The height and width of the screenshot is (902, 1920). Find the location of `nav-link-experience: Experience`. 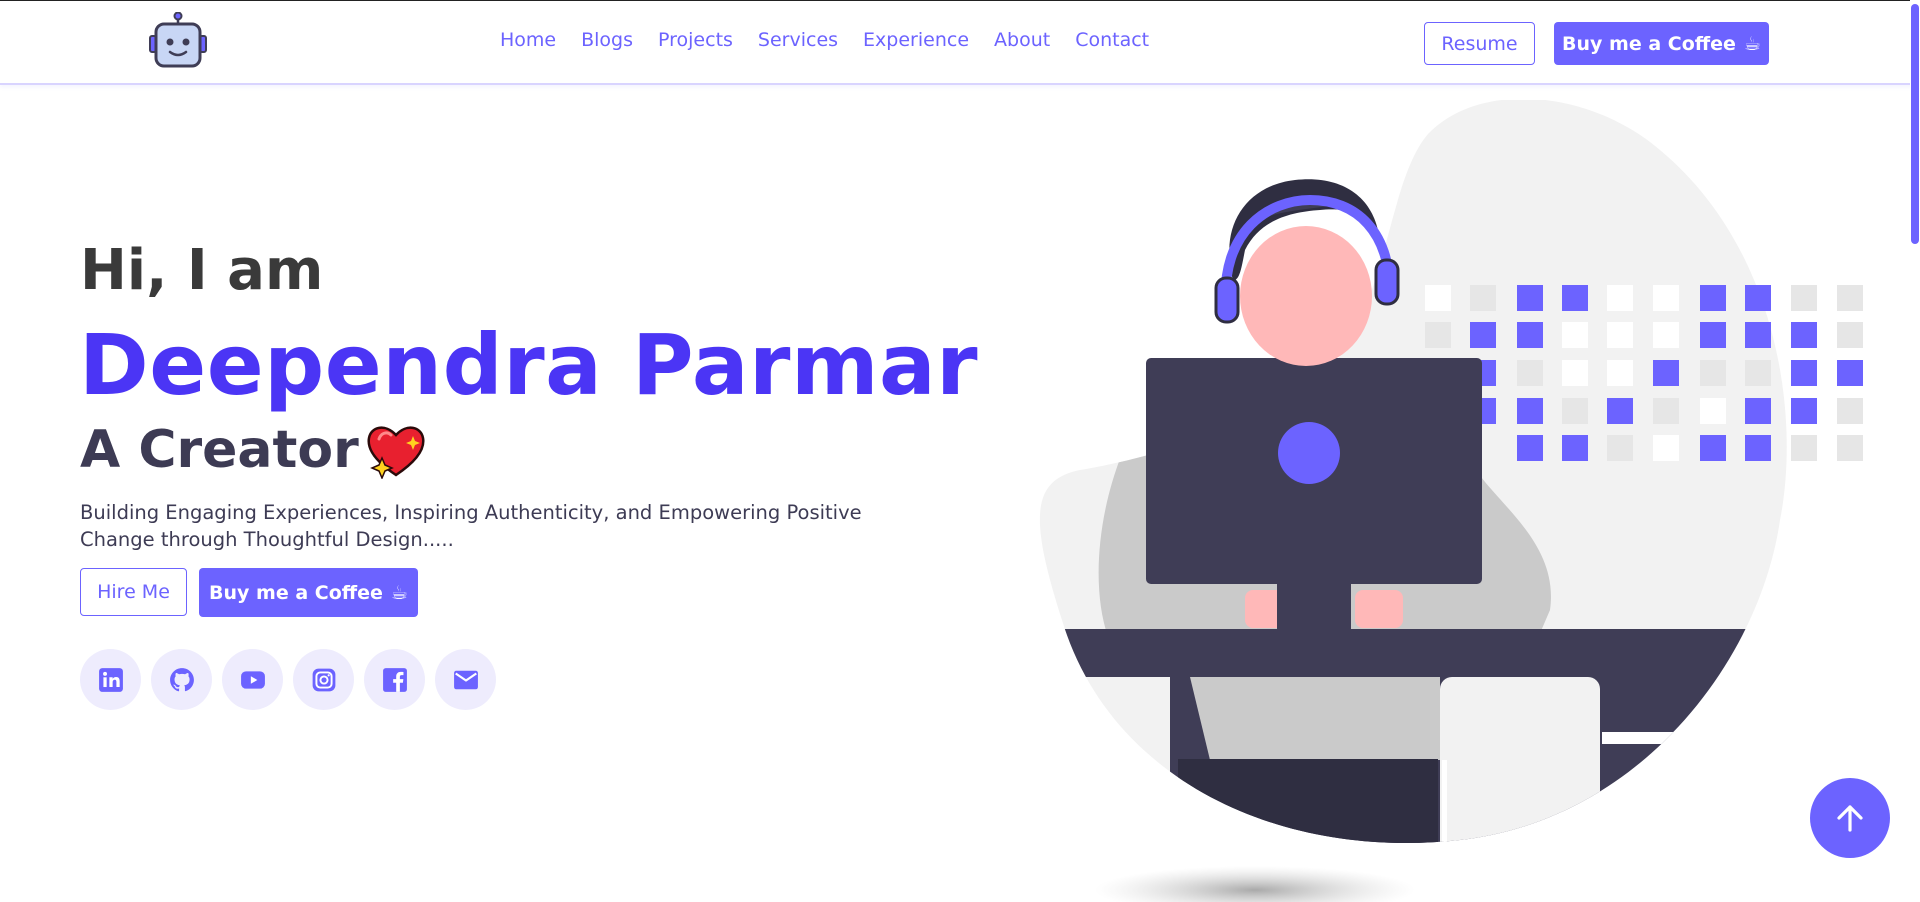

nav-link-experience: Experience is located at coordinates (916, 40).